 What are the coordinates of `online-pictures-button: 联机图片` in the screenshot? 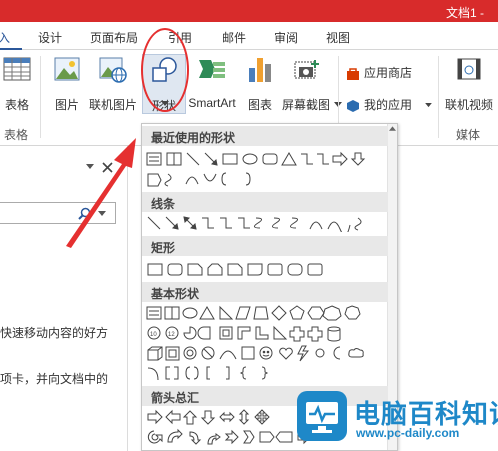 It's located at (113, 83).